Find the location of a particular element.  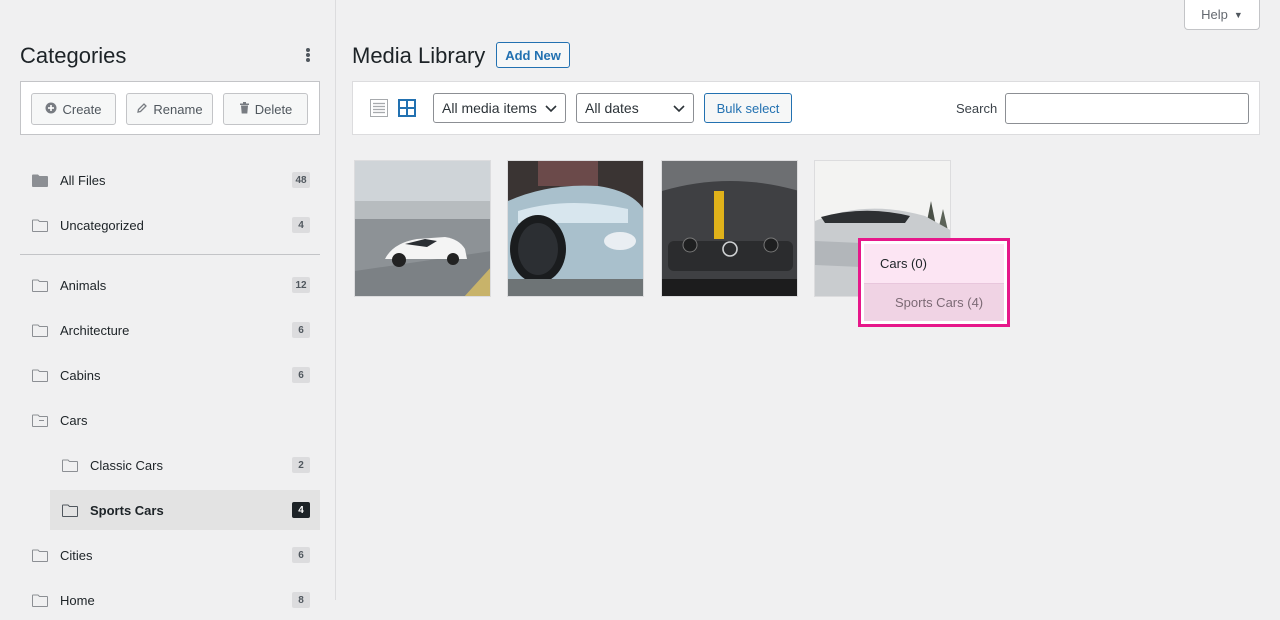

folder-home: Home 8 is located at coordinates (170, 600).